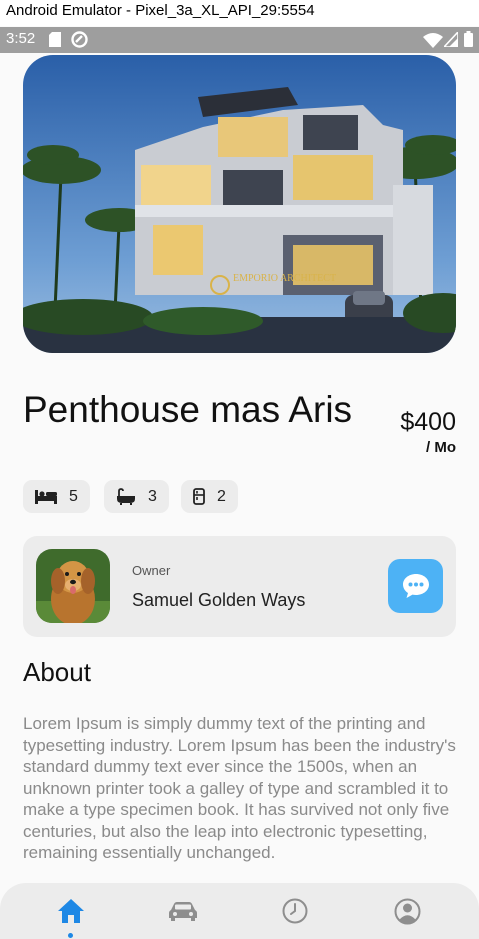 The height and width of the screenshot is (939, 479). I want to click on profile-icon, so click(407, 911).